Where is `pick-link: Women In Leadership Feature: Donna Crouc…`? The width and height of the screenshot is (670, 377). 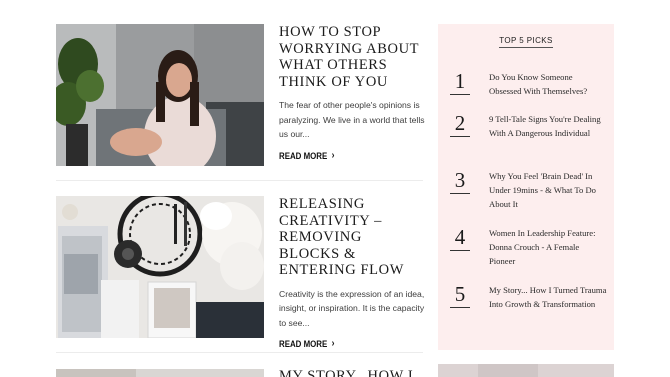 pick-link: Women In Leadership Feature: Donna Crouc… is located at coordinates (548, 247).